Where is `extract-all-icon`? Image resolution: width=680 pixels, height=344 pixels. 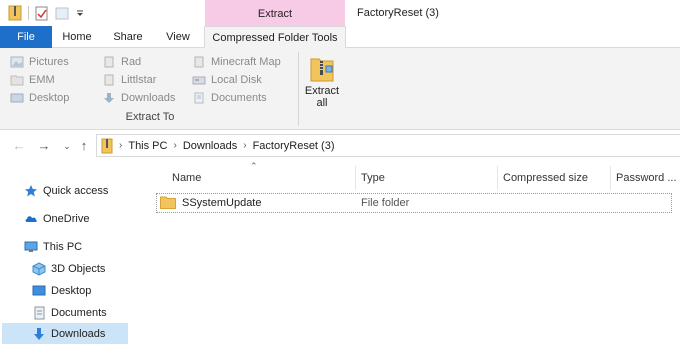
extract-all-icon is located at coordinates (322, 69).